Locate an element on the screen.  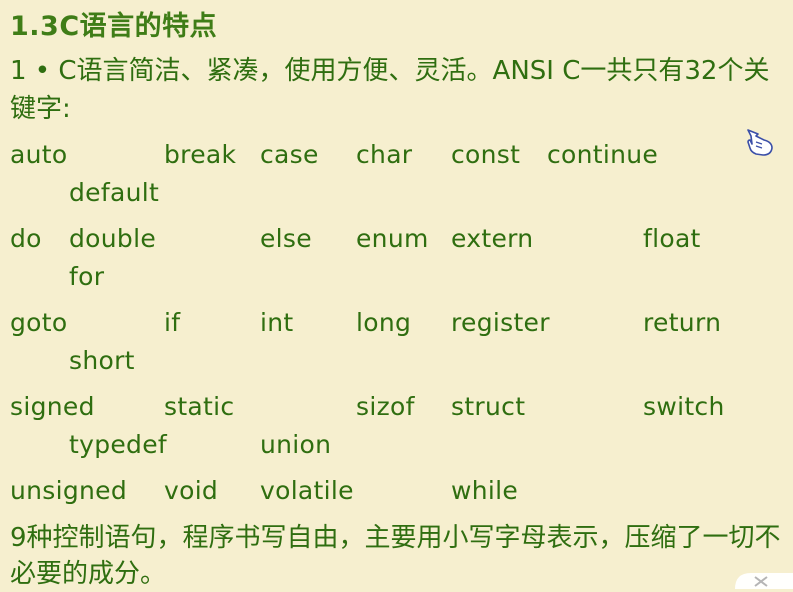
keyword: float is located at coordinates (672, 238).